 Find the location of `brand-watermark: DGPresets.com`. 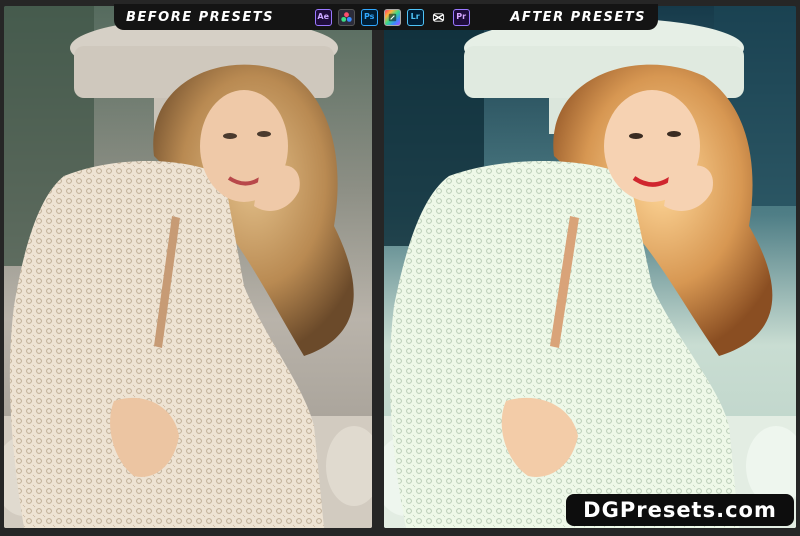

brand-watermark: DGPresets.com is located at coordinates (680, 510).